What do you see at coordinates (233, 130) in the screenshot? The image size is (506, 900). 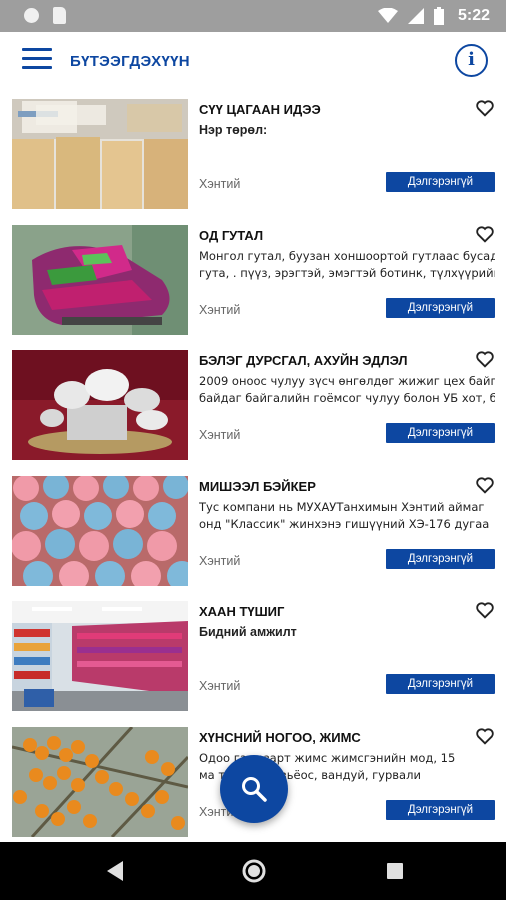 I see `product-description: Нэр төрөл:` at bounding box center [233, 130].